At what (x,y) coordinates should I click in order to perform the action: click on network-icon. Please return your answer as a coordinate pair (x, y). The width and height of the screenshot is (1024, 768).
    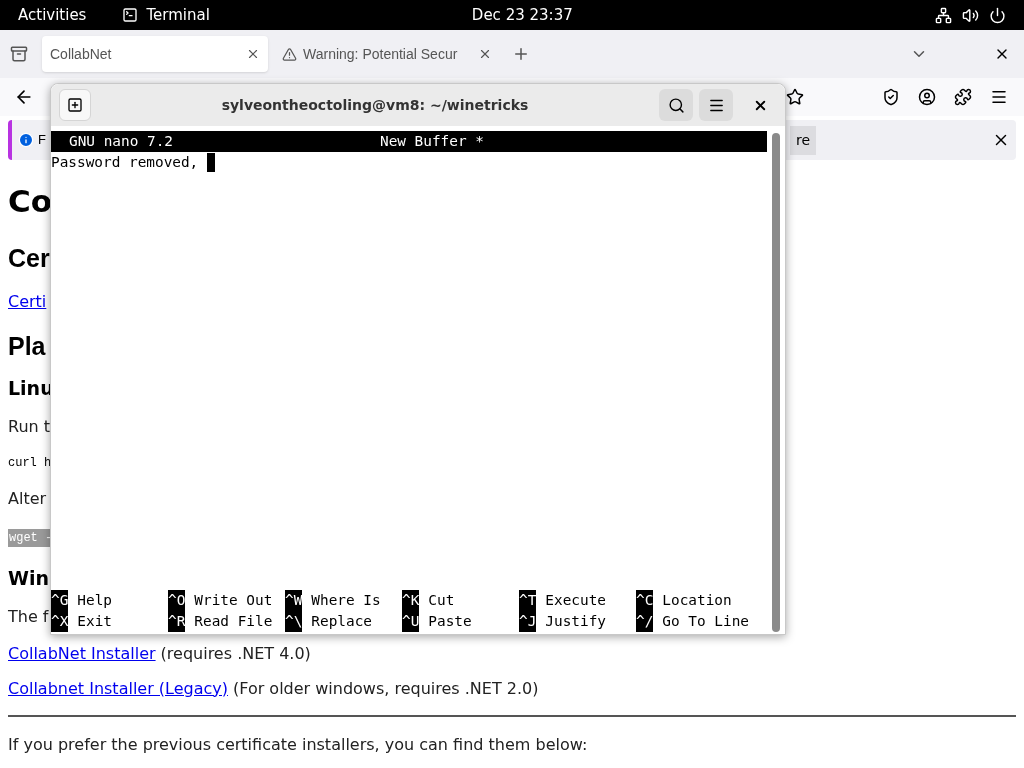
    Looking at the image, I should click on (943, 15).